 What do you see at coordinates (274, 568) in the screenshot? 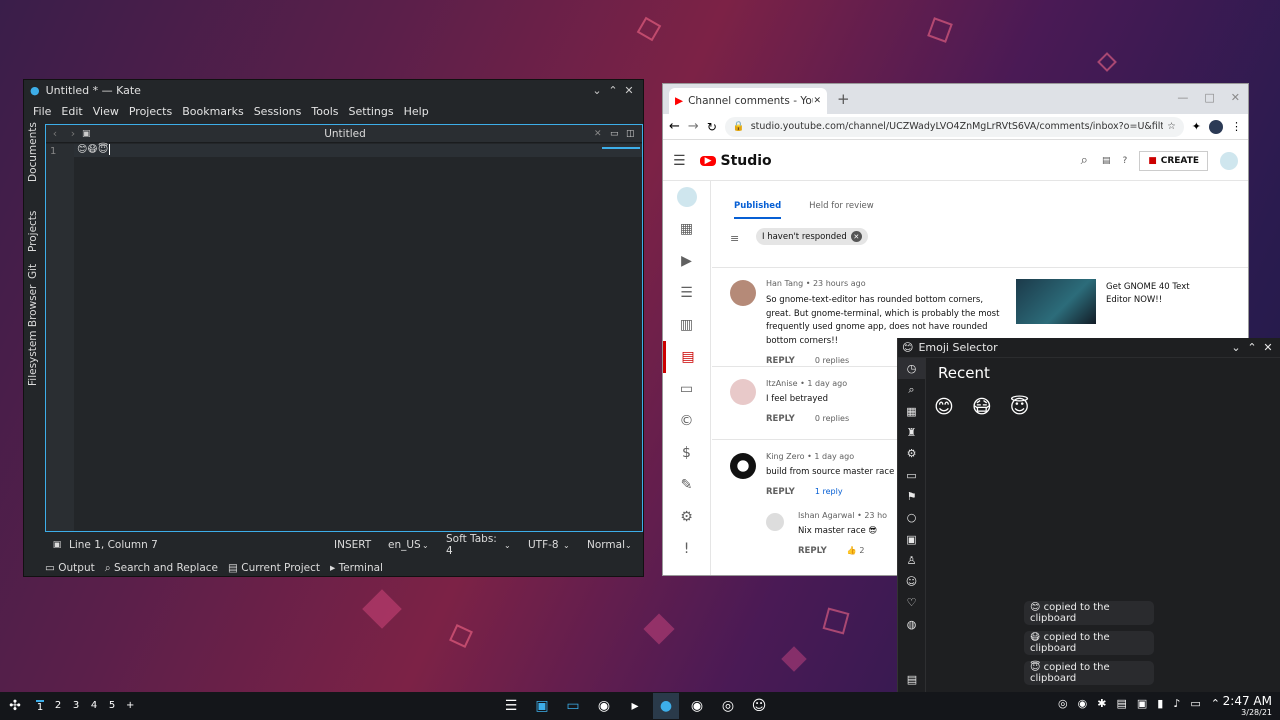
I see `tool-current-project: ▤ Current Project` at bounding box center [274, 568].